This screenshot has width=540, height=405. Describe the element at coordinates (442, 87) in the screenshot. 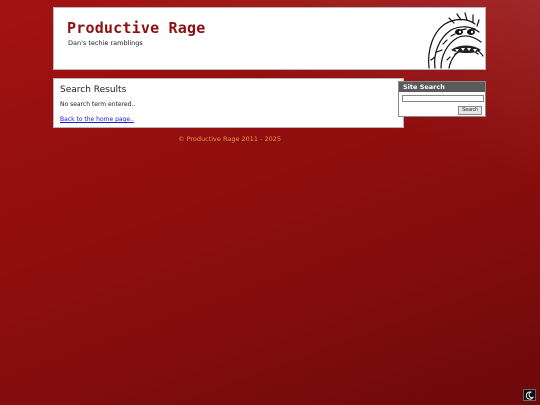

I see `site-search-title: Site Search` at that location.